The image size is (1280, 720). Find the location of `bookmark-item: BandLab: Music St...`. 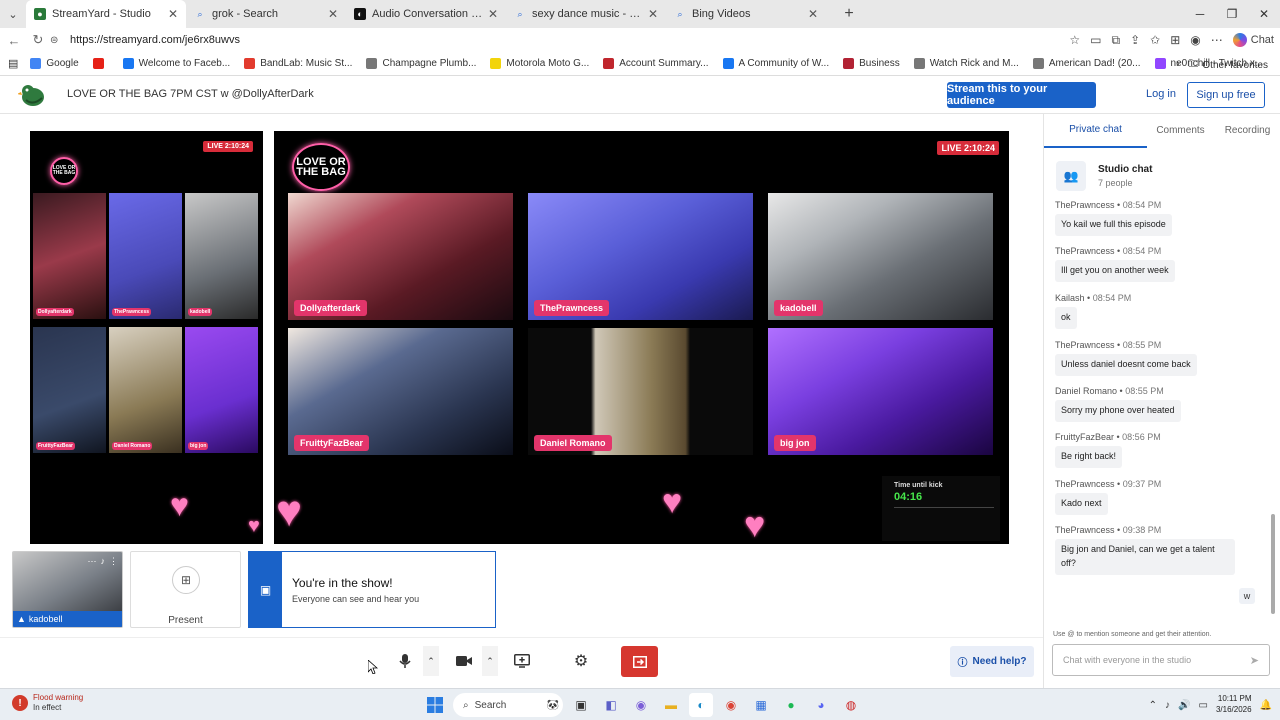

bookmark-item: BandLab: Music St... is located at coordinates (298, 63).